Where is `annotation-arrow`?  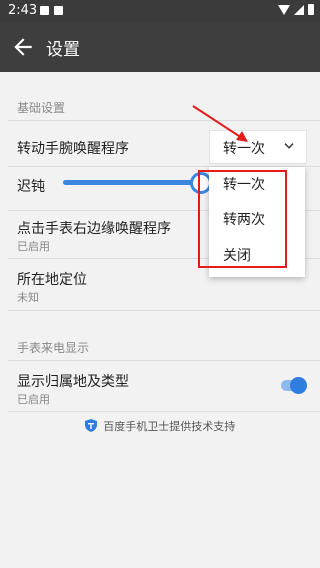
annotation-arrow is located at coordinates (220, 123).